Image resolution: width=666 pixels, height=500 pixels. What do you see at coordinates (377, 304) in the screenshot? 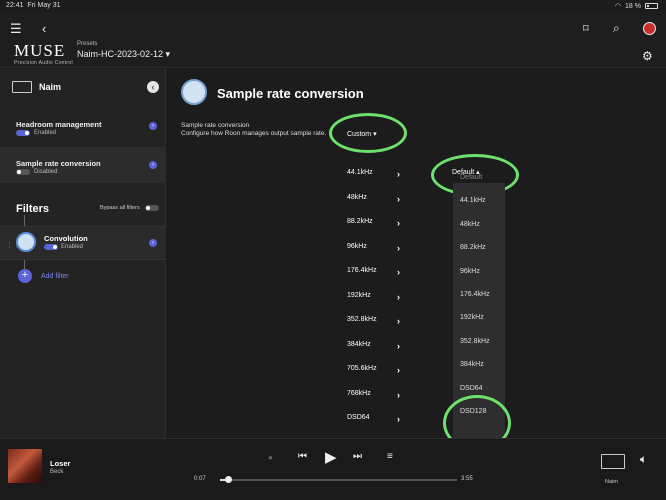
I see `rate-row: 192kHz ›` at bounding box center [377, 304].